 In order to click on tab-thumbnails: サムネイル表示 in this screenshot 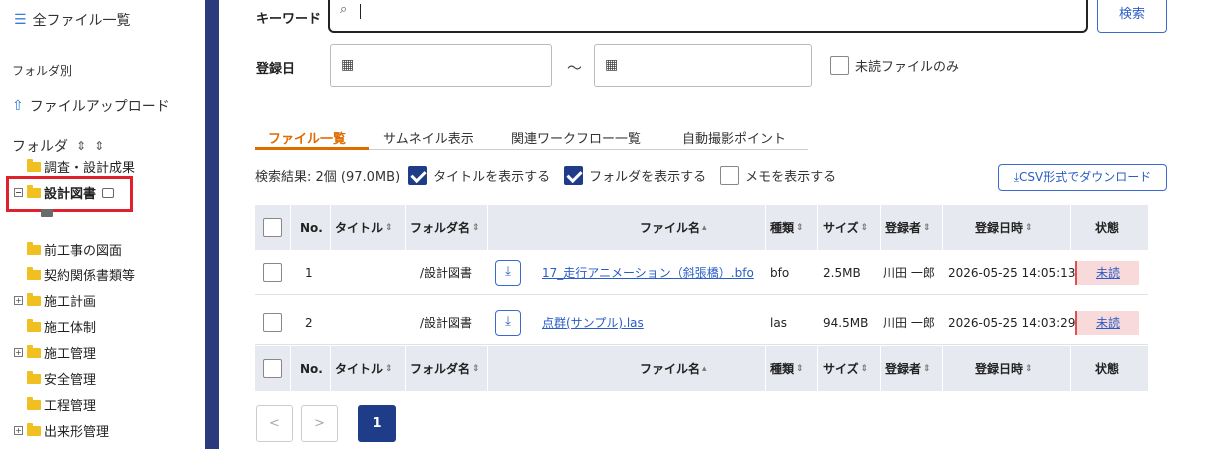, I will do `click(428, 137)`.